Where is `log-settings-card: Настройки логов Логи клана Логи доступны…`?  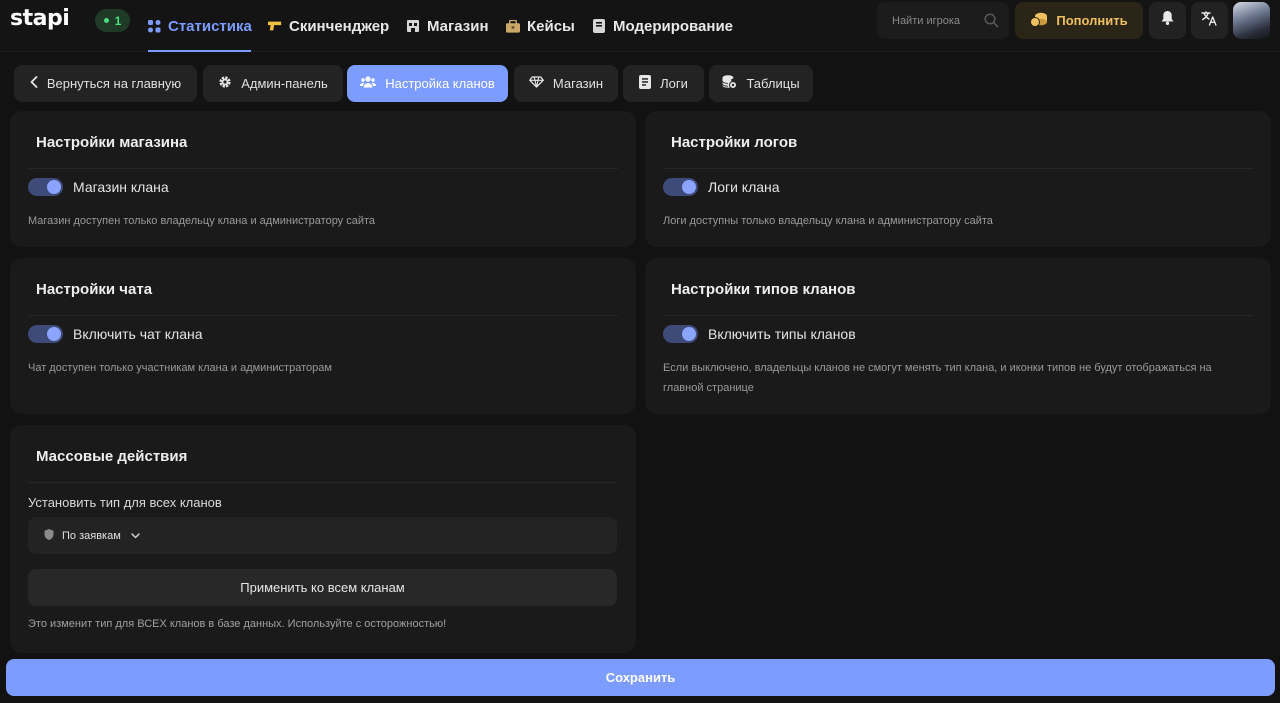
log-settings-card: Настройки логов Логи клана Логи доступны… is located at coordinates (958, 179).